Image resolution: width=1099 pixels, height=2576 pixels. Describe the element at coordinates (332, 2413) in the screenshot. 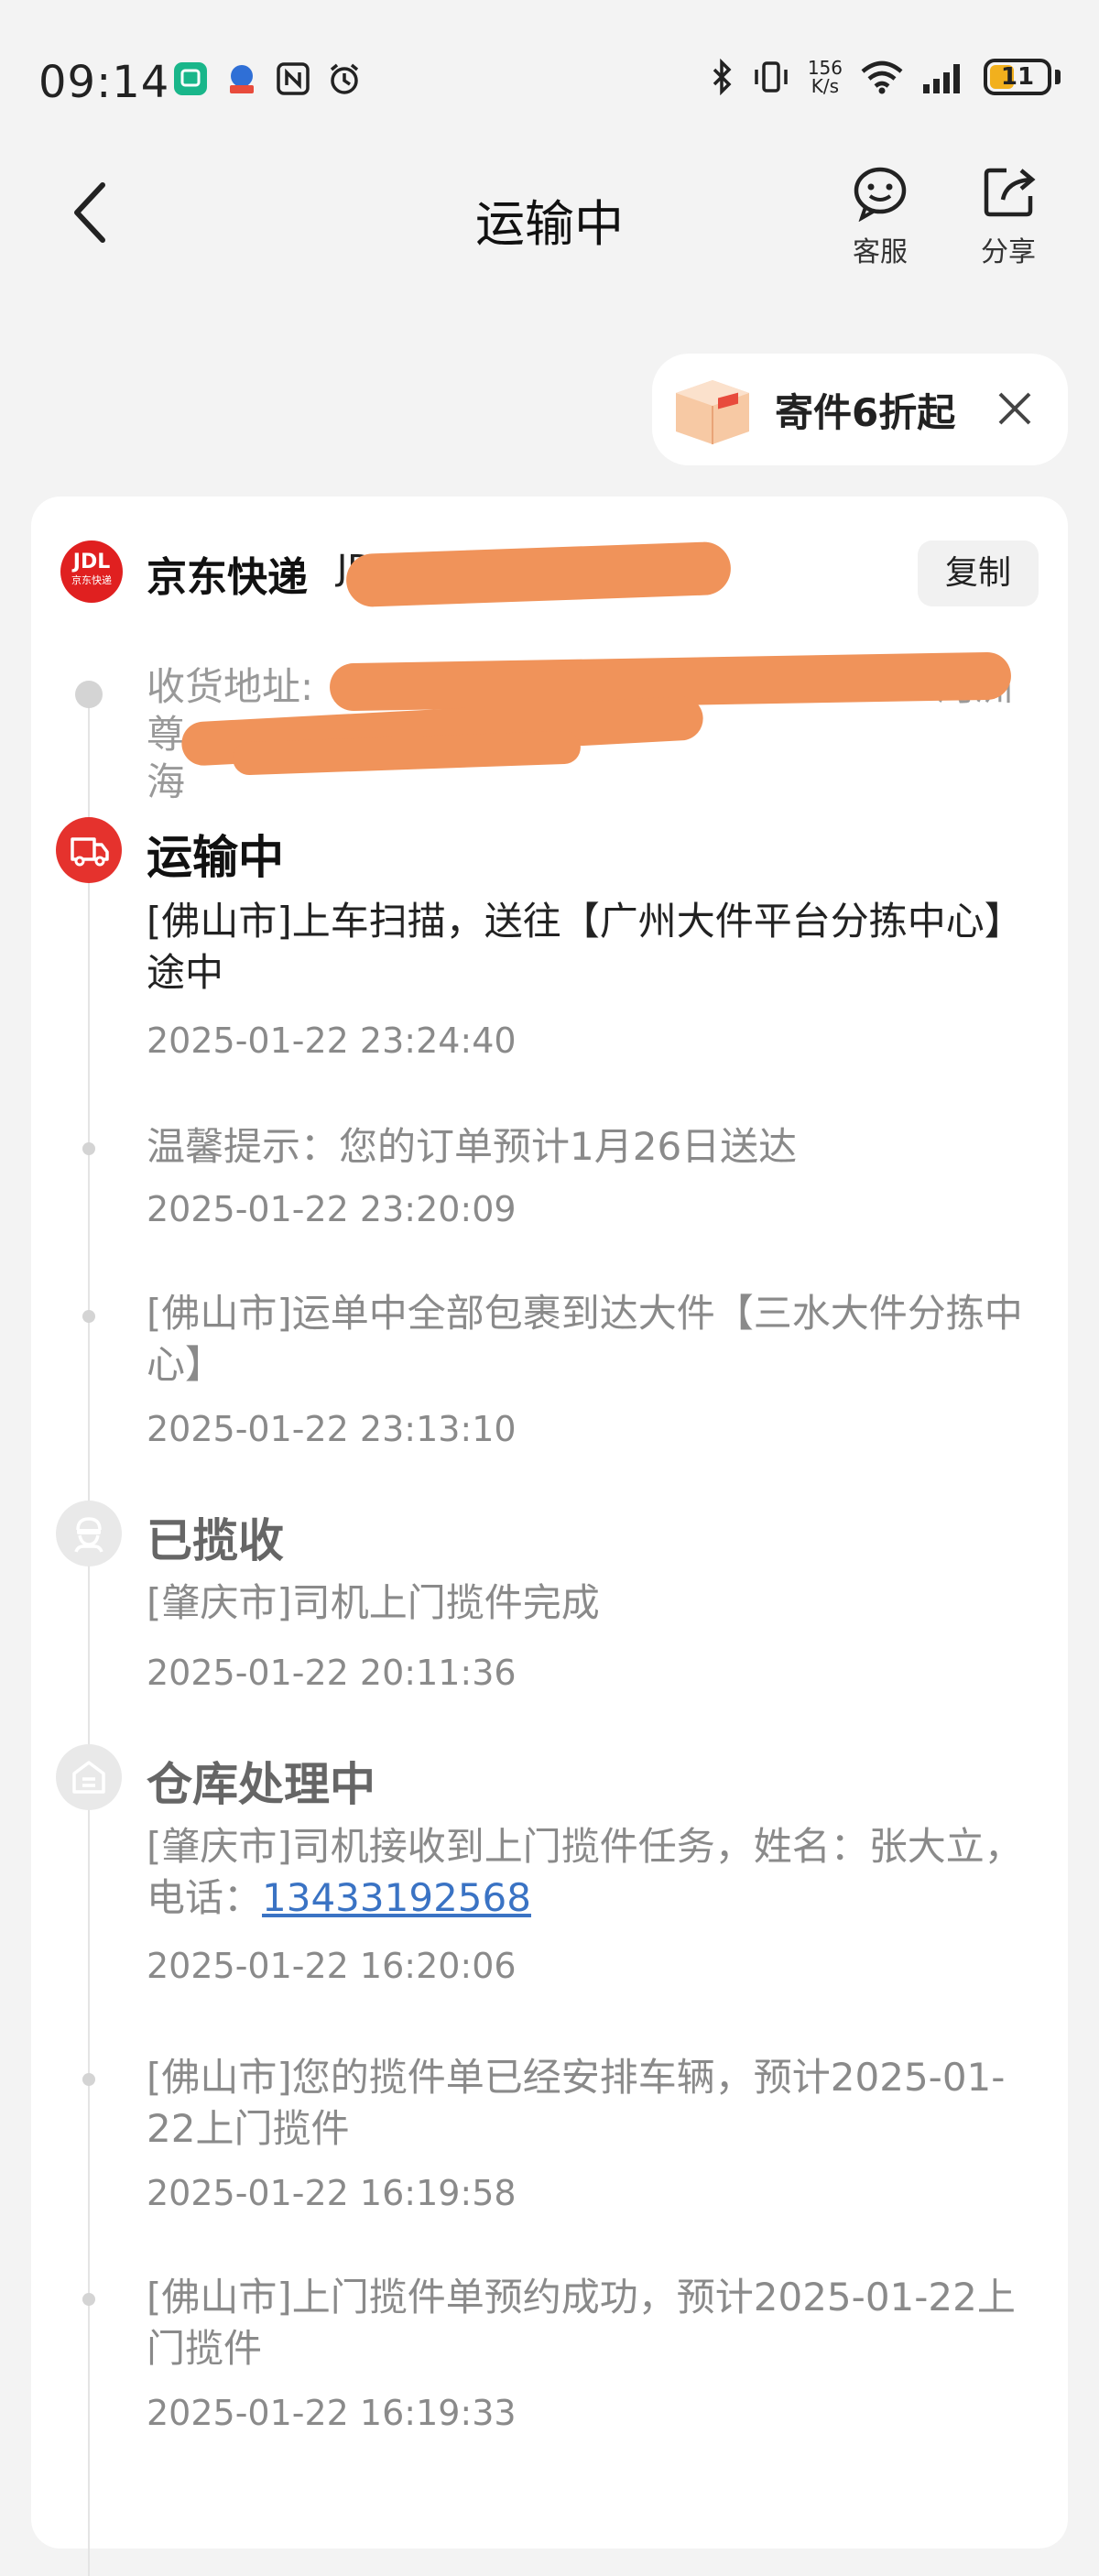

I see `event-time: 2025-01-22 16:19:33` at that location.